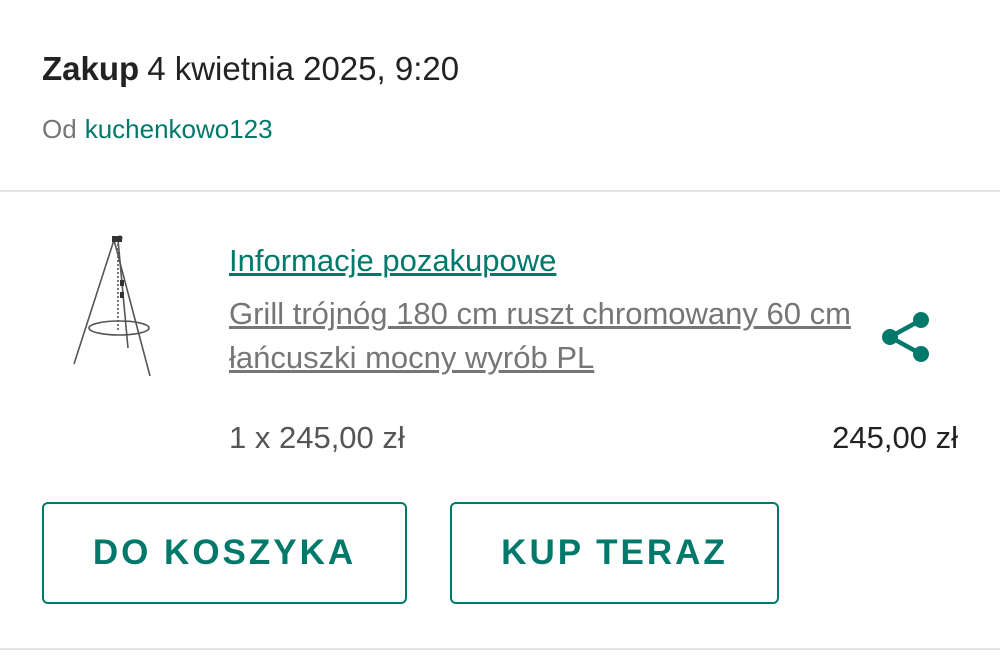 The image size is (1000, 656). Describe the element at coordinates (895, 437) in the screenshot. I see `total-price: 245,00 zł` at that location.